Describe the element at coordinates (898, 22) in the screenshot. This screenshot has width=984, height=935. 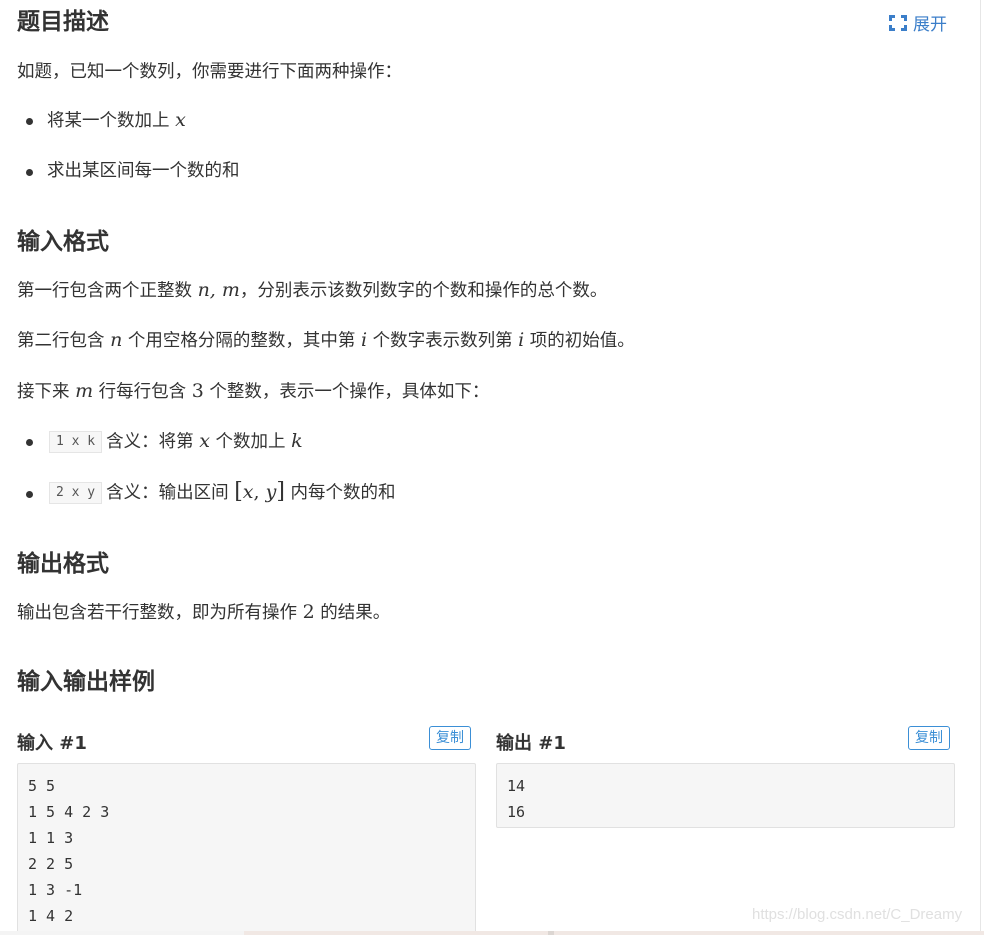
I see `expand-icon` at that location.